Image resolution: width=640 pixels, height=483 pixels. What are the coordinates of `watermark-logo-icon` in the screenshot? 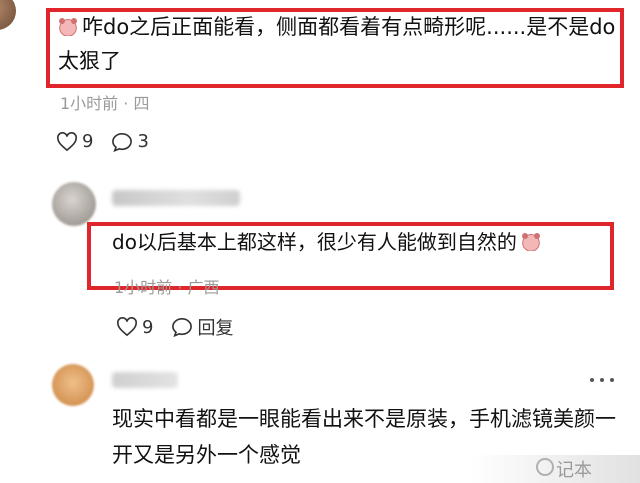 It's located at (545, 467).